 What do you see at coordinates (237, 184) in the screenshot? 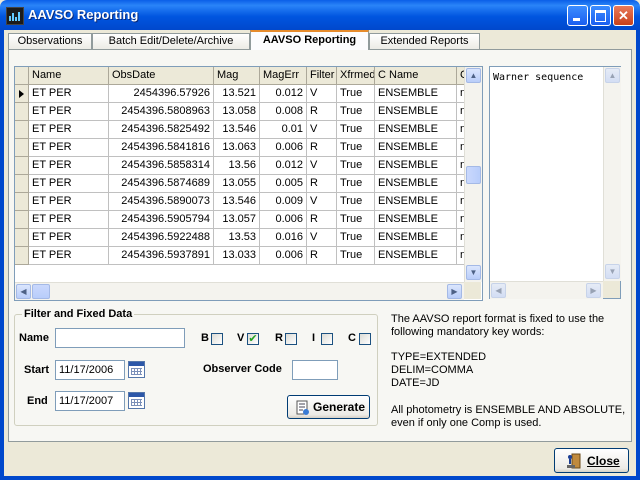
I see `table-cell: 13.055` at bounding box center [237, 184].